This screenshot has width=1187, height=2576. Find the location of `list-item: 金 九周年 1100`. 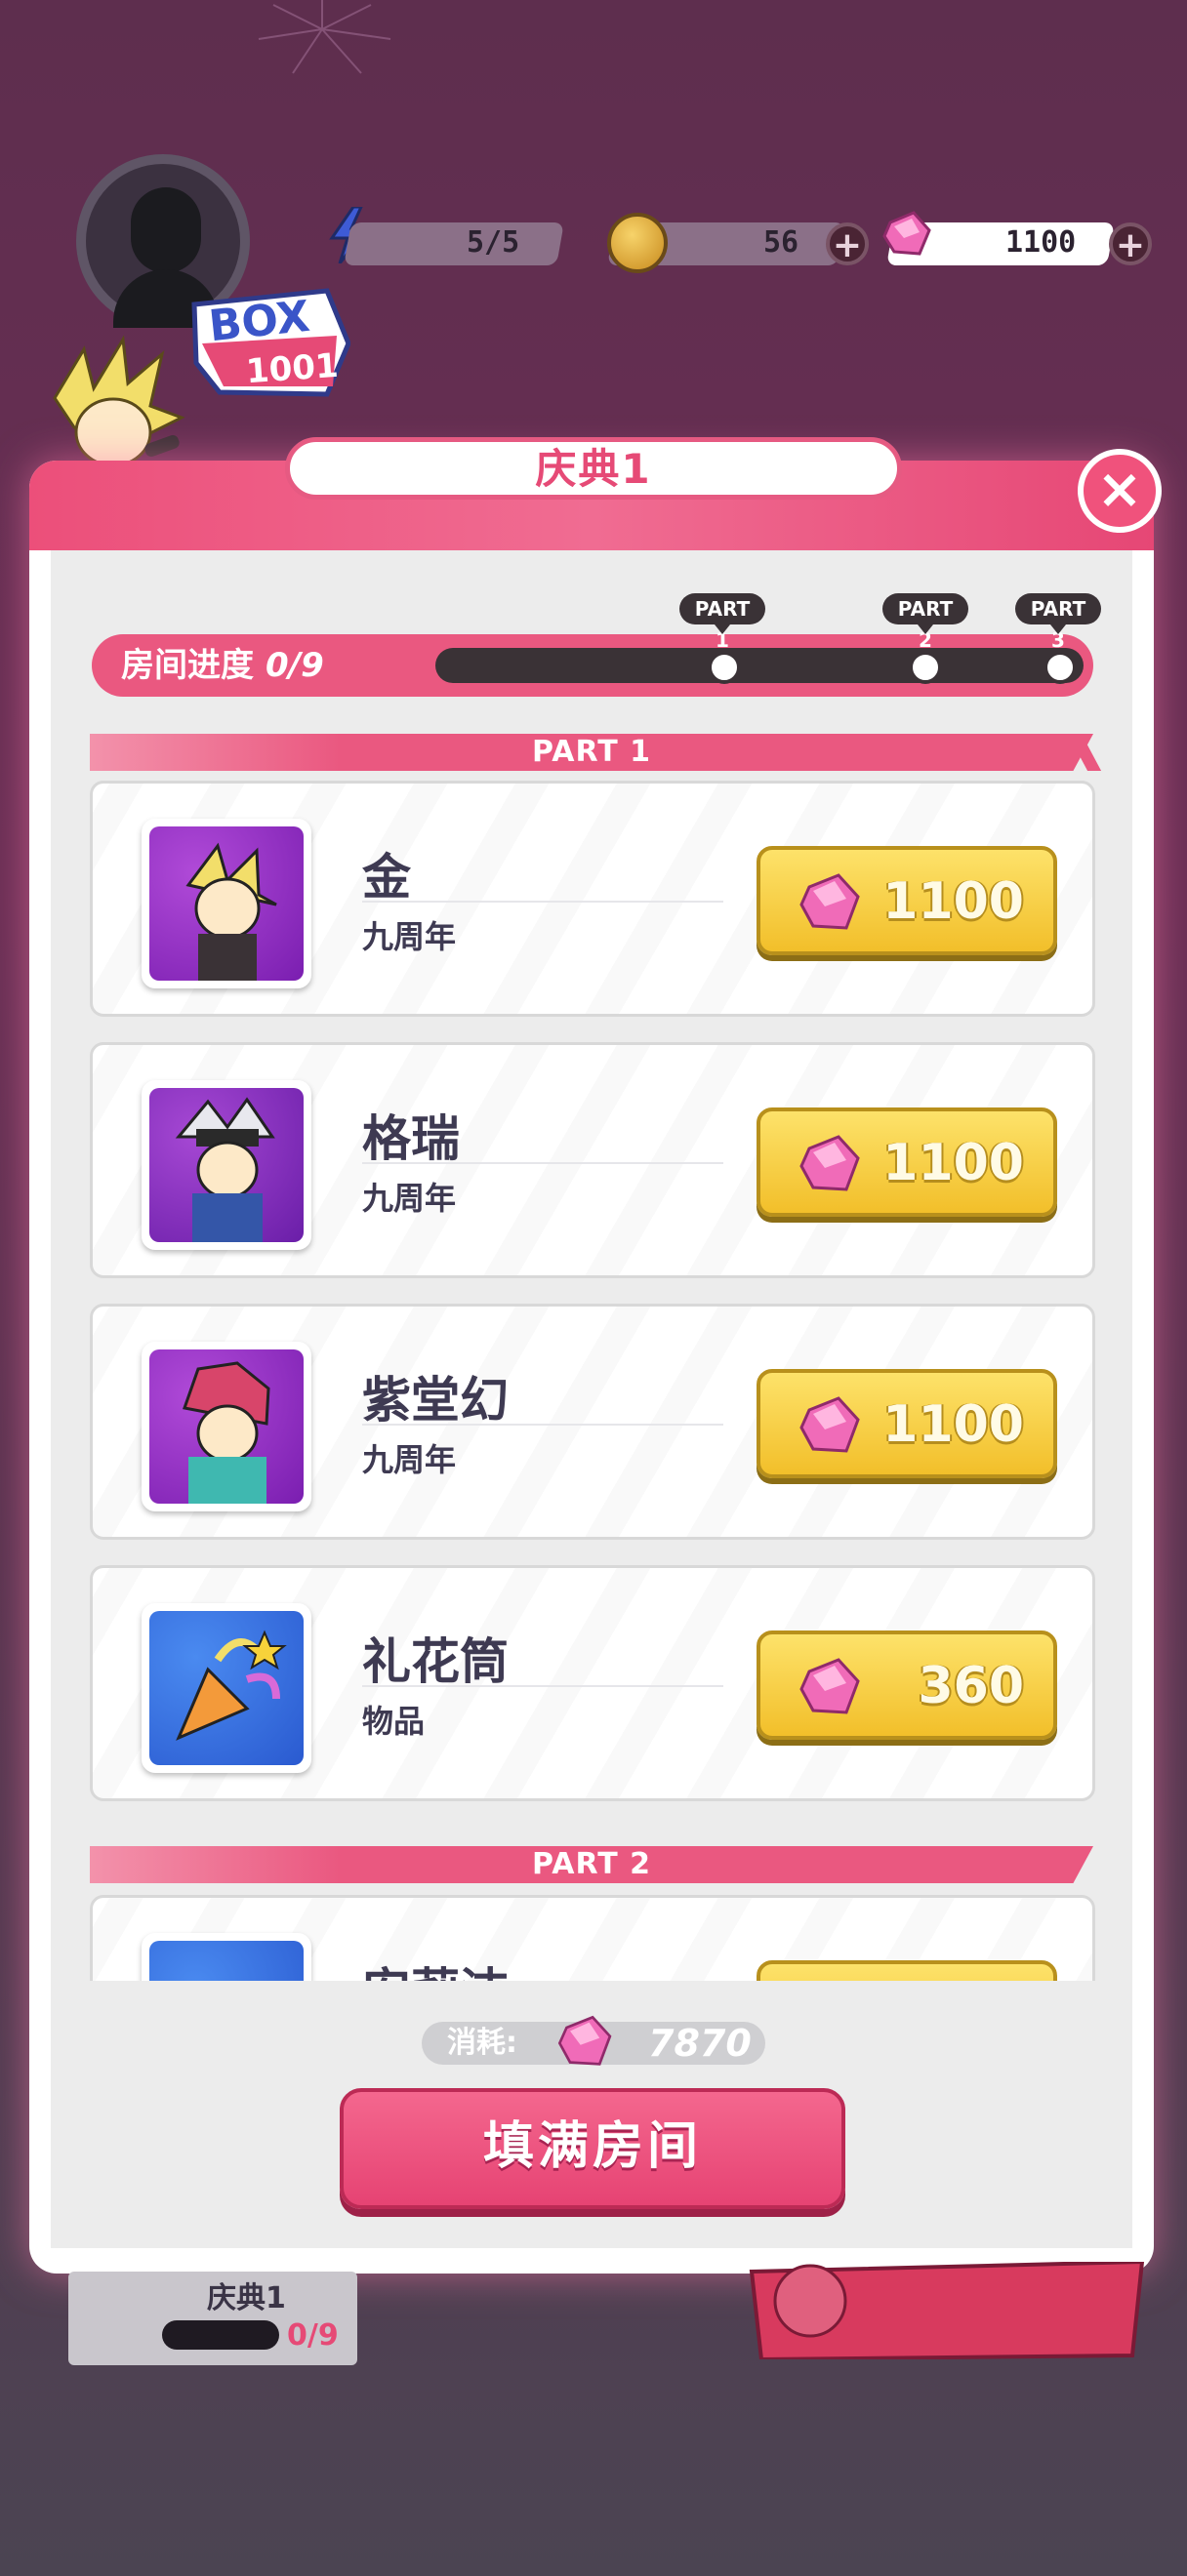

list-item: 金 九周年 1100 is located at coordinates (592, 899).